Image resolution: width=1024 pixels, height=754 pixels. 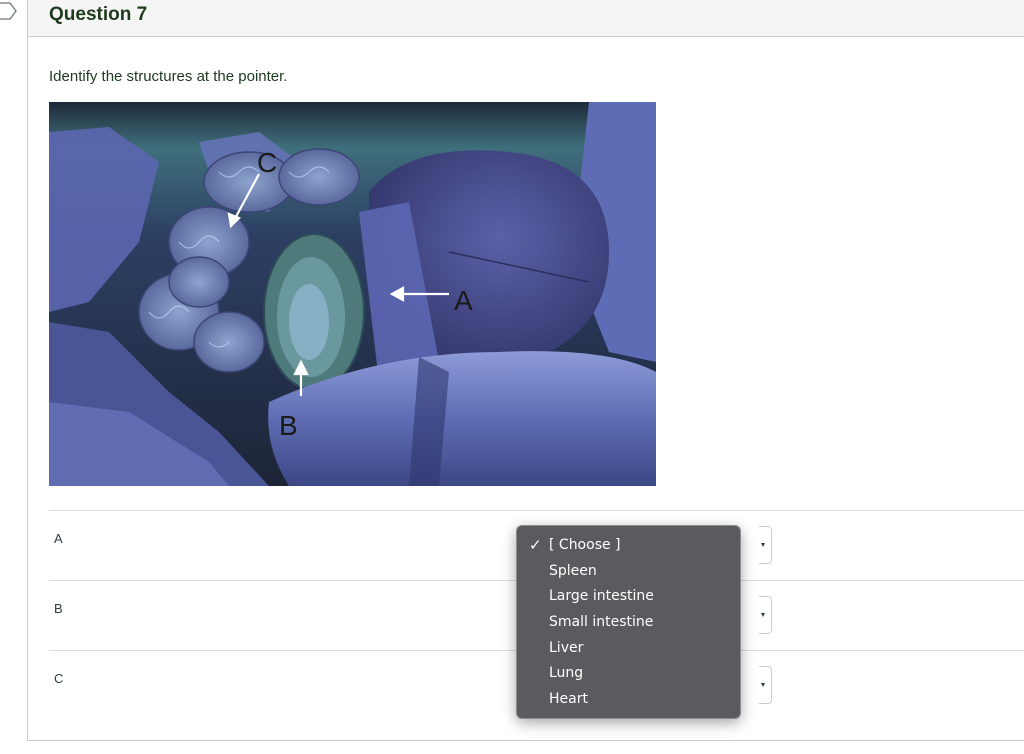 I want to click on answer-select-c, so click(x=765, y=685).